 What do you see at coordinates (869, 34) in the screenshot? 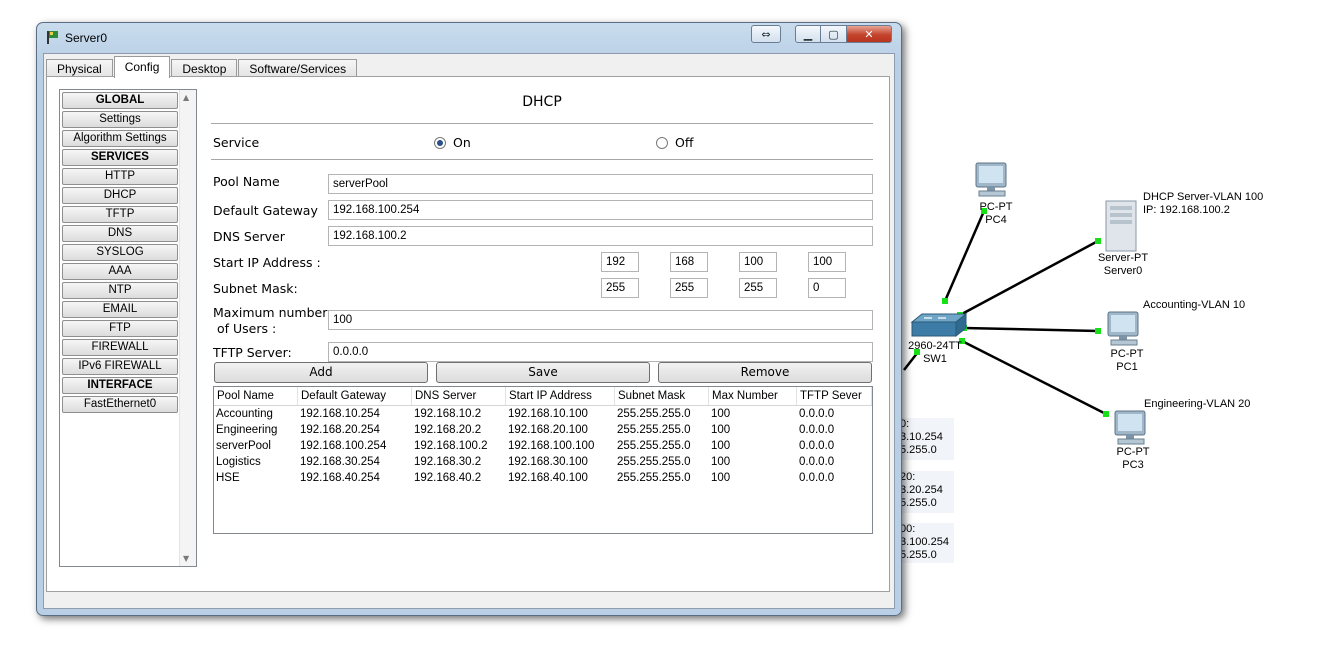
I see `close-button: ✕` at bounding box center [869, 34].